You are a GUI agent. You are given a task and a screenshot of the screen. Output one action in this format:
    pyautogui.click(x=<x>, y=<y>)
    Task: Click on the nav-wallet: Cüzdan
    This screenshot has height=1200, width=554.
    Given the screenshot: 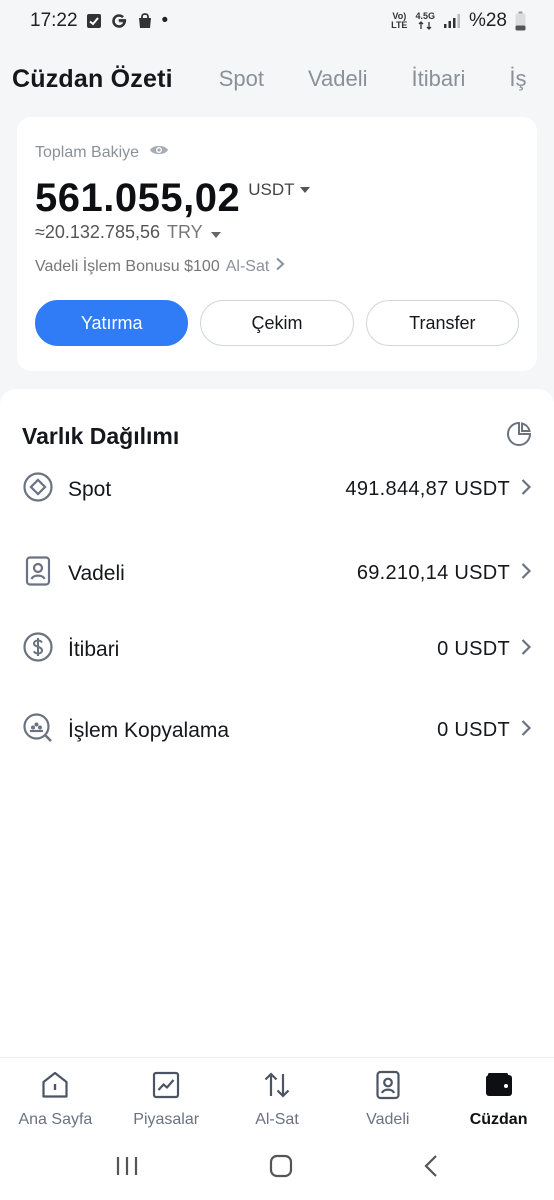 What is the action you would take?
    pyautogui.click(x=498, y=1097)
    